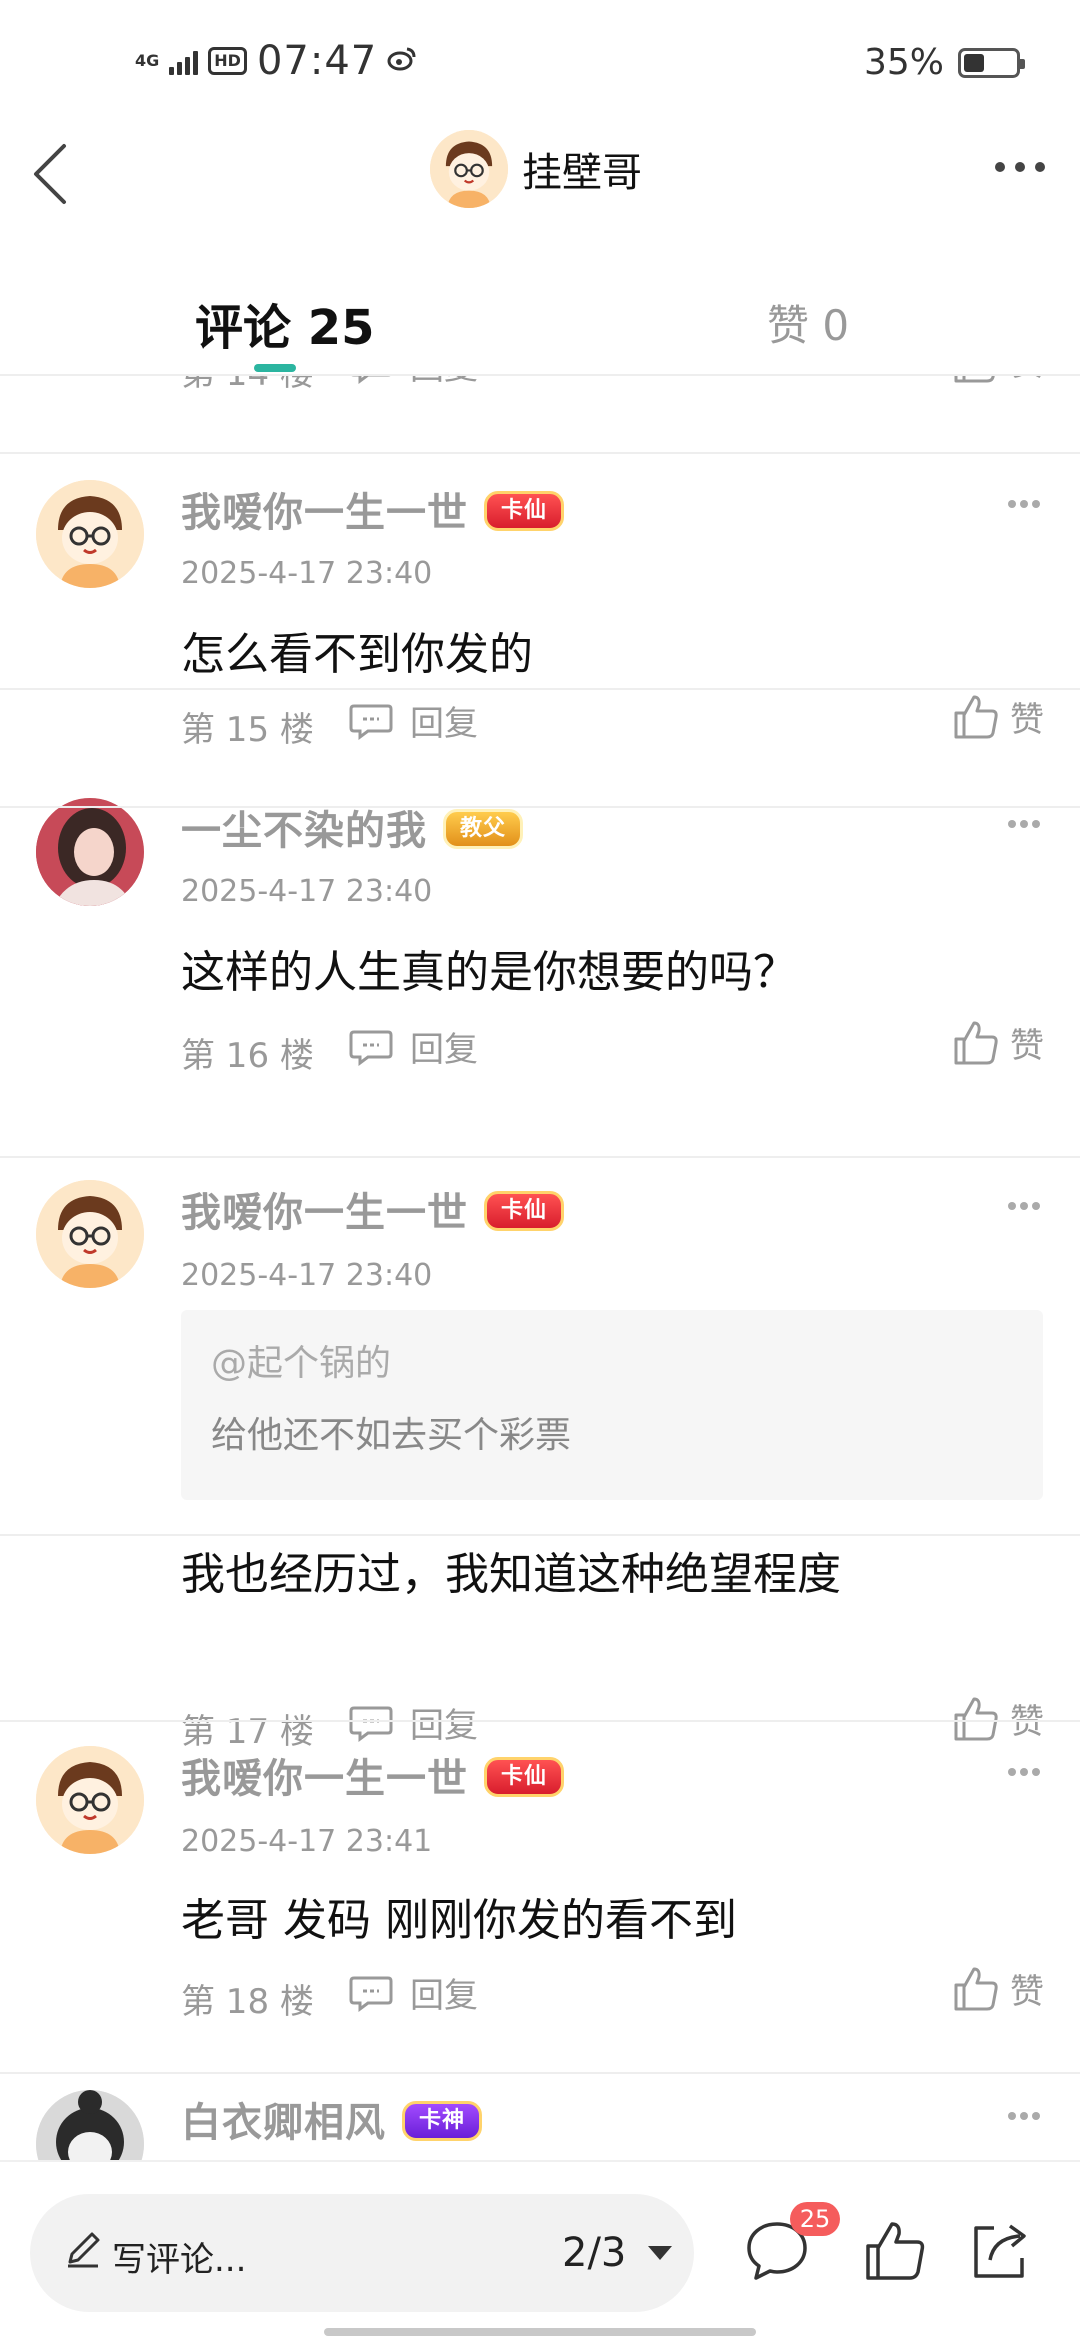 The width and height of the screenshot is (1080, 2340). What do you see at coordinates (991, 62) in the screenshot?
I see `battery-icon` at bounding box center [991, 62].